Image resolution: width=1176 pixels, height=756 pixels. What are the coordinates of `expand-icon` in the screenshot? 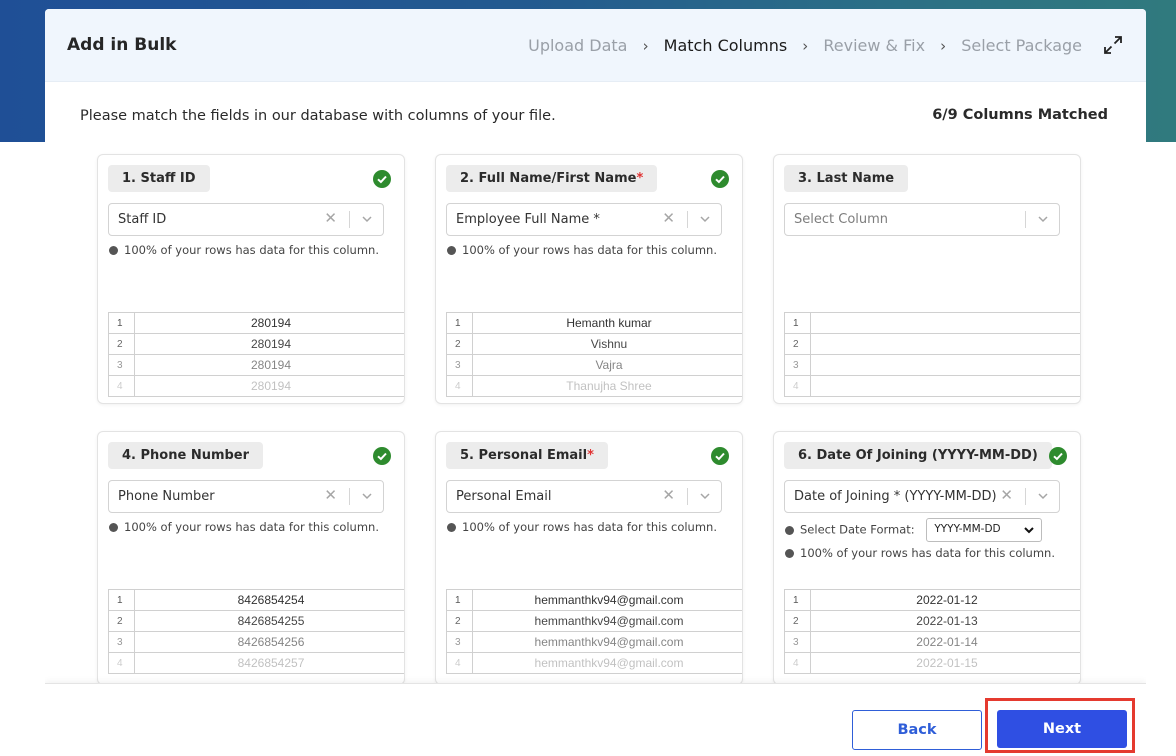 It's located at (1113, 45).